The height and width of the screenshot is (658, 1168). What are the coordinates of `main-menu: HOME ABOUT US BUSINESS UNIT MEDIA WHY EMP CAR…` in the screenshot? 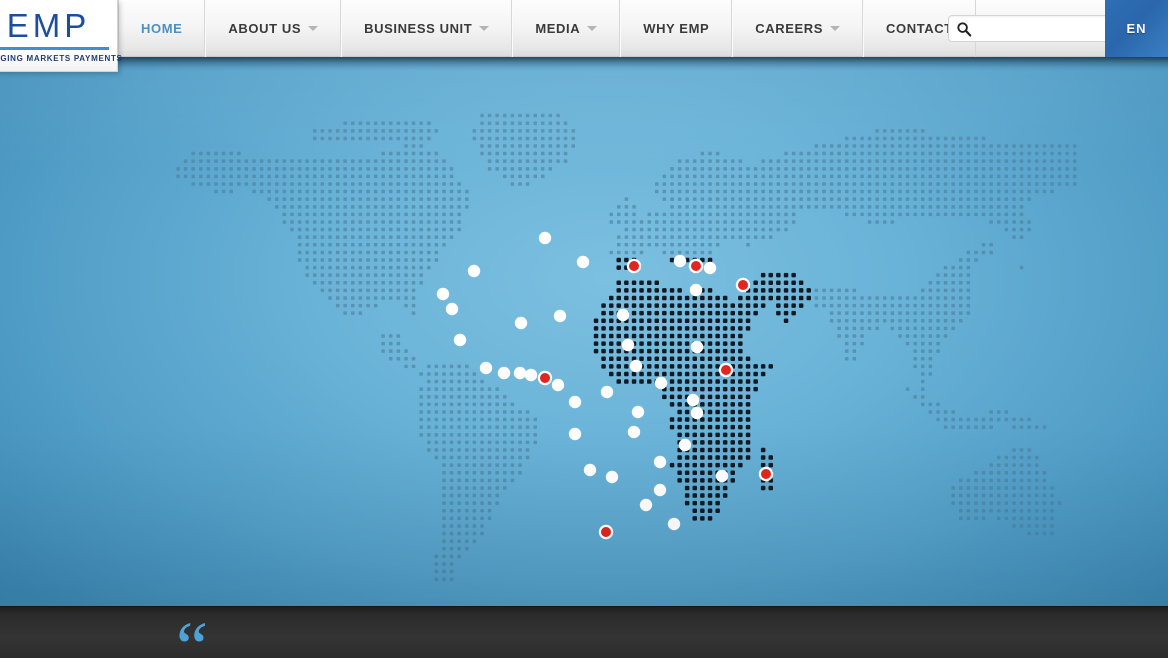 It's located at (547, 28).